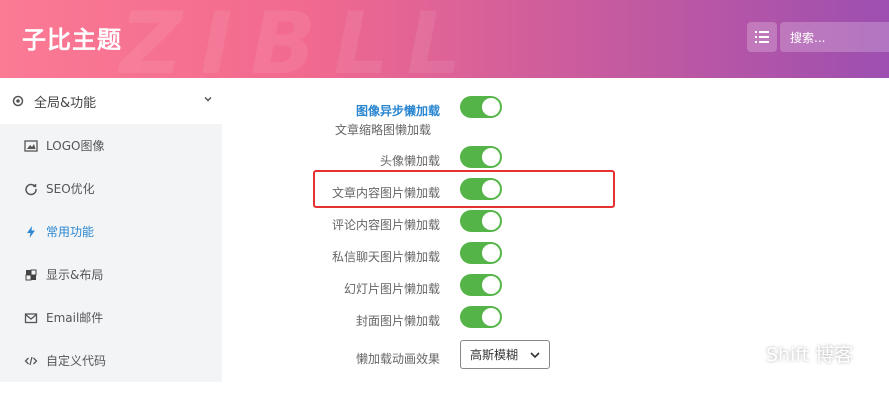 The height and width of the screenshot is (393, 889). Describe the element at coordinates (494, 355) in the screenshot. I see `effect-select-value: 高斯模糊` at that location.